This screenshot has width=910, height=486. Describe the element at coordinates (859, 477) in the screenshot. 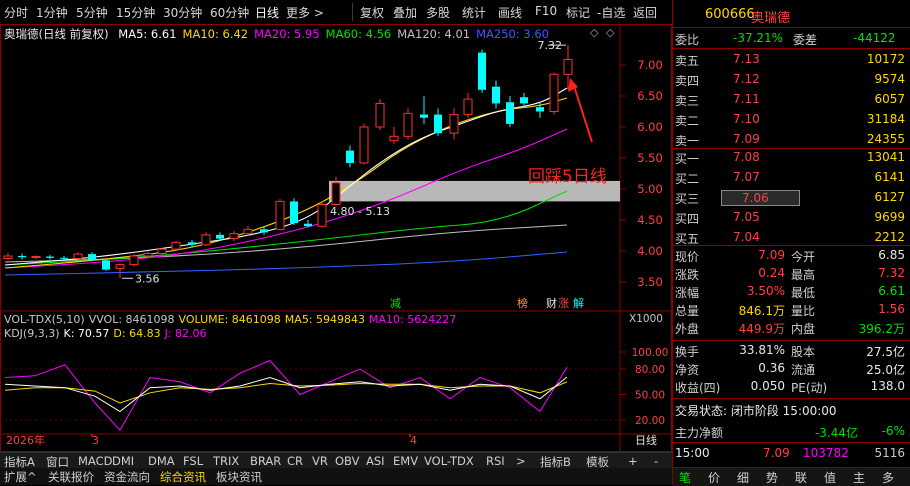

I see `detail-tab: 主` at that location.